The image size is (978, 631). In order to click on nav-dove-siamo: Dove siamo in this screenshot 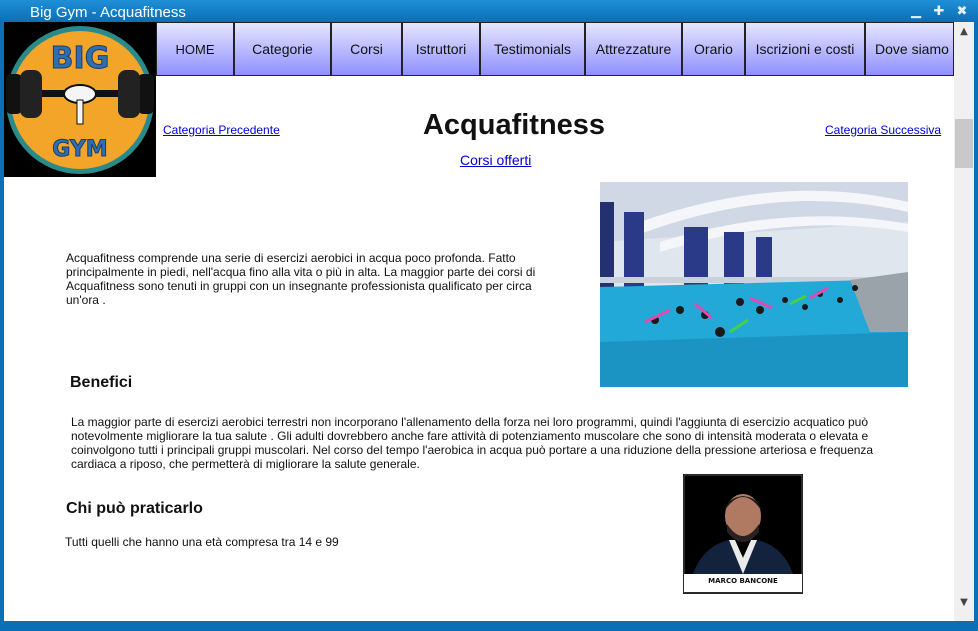, I will do `click(909, 49)`.